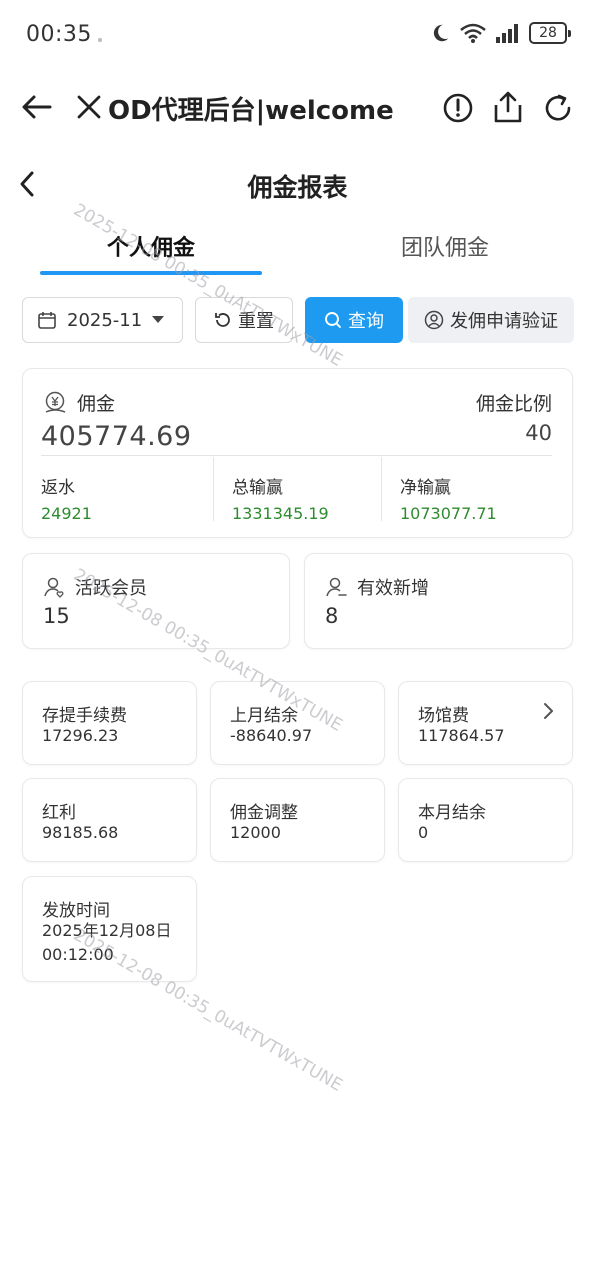 The width and height of the screenshot is (595, 1280). Describe the element at coordinates (76, 911) in the screenshot. I see `release-time-label: 发放时间` at that location.